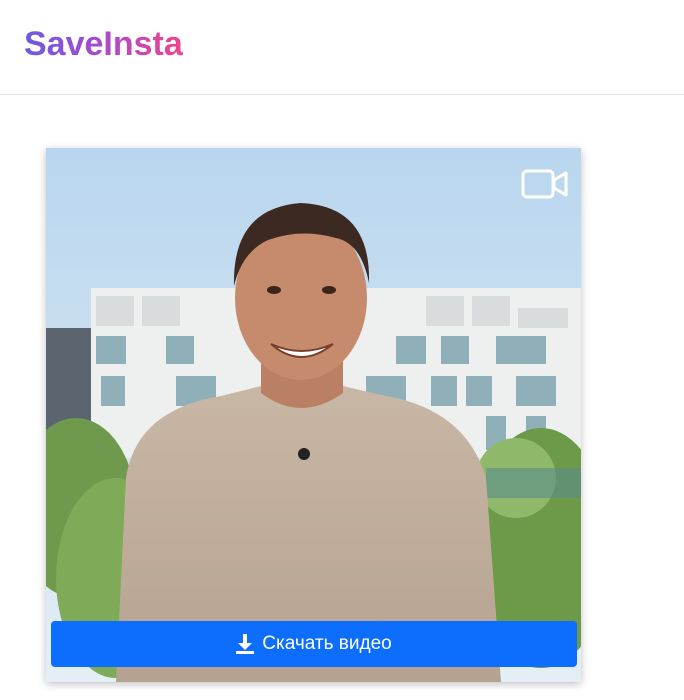  I want to click on video-camera-icon, so click(544, 184).